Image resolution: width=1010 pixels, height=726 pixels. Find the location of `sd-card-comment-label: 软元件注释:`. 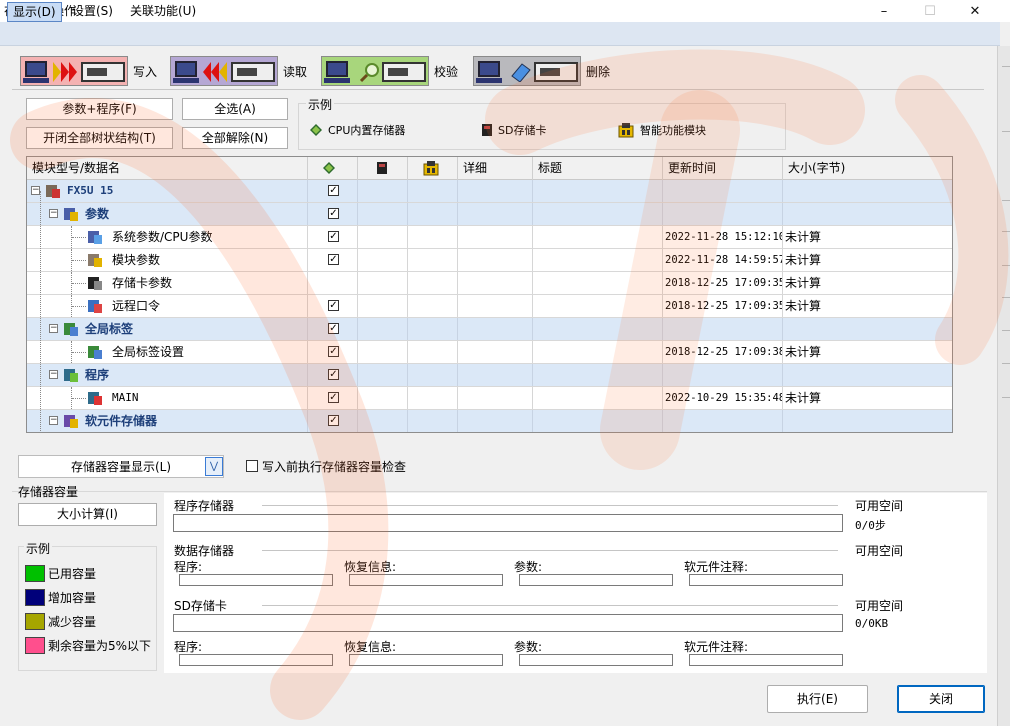

sd-card-comment-label: 软元件注释: is located at coordinates (716, 647).